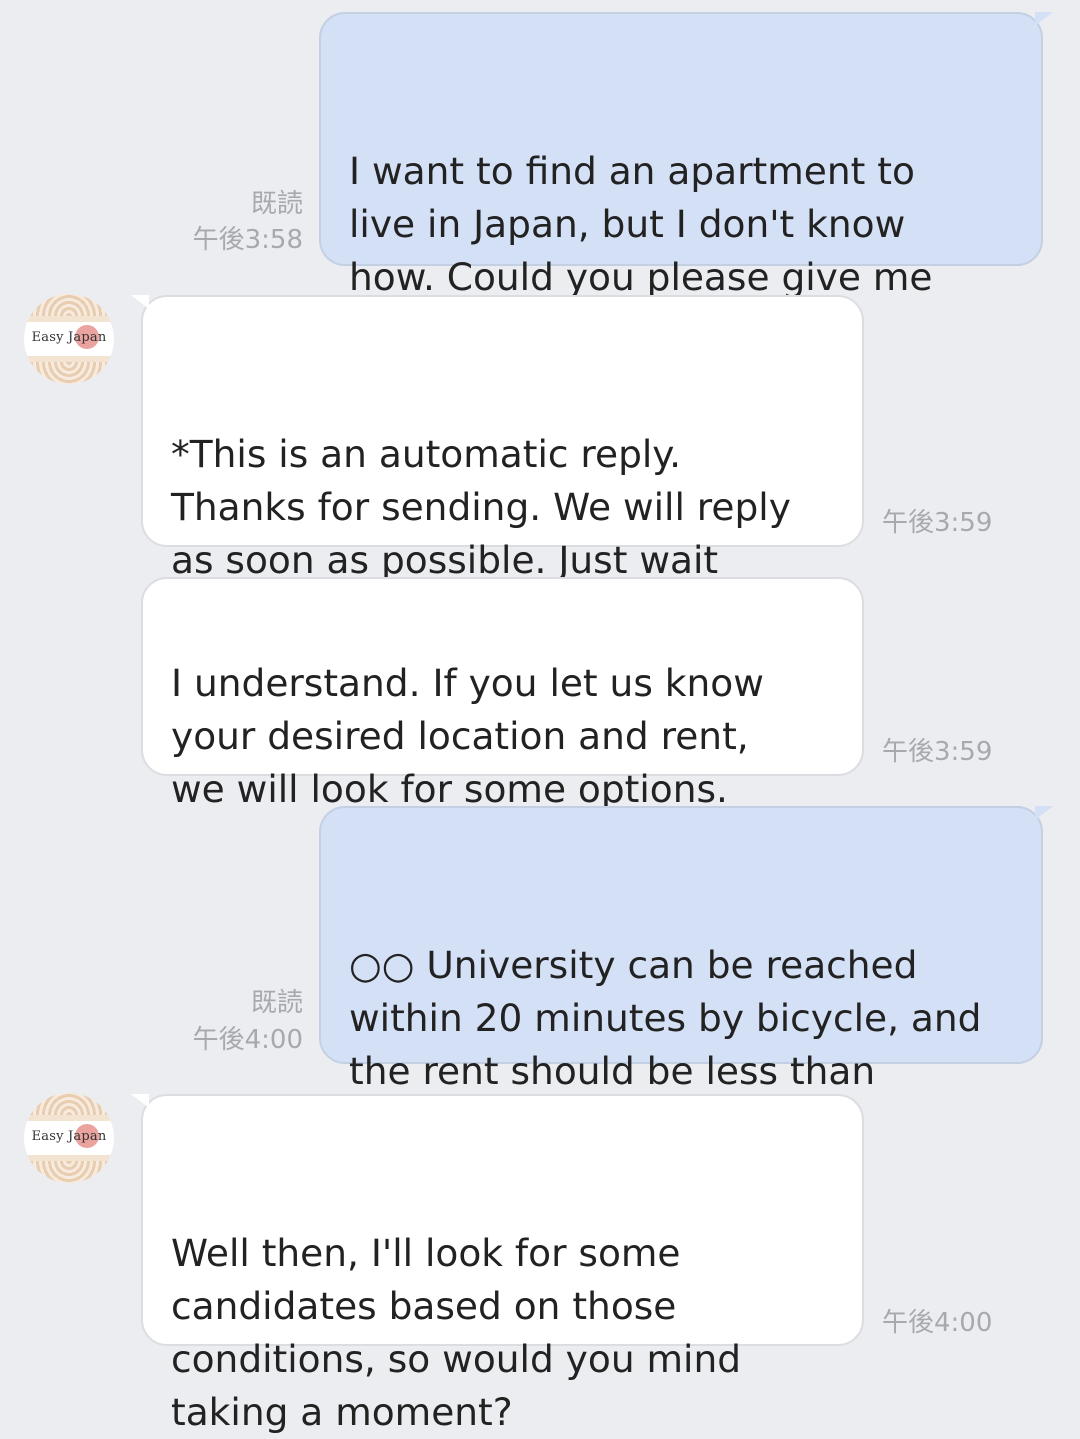  Describe the element at coordinates (247, 240) in the screenshot. I see `message-timestamp: 午後3:58` at that location.